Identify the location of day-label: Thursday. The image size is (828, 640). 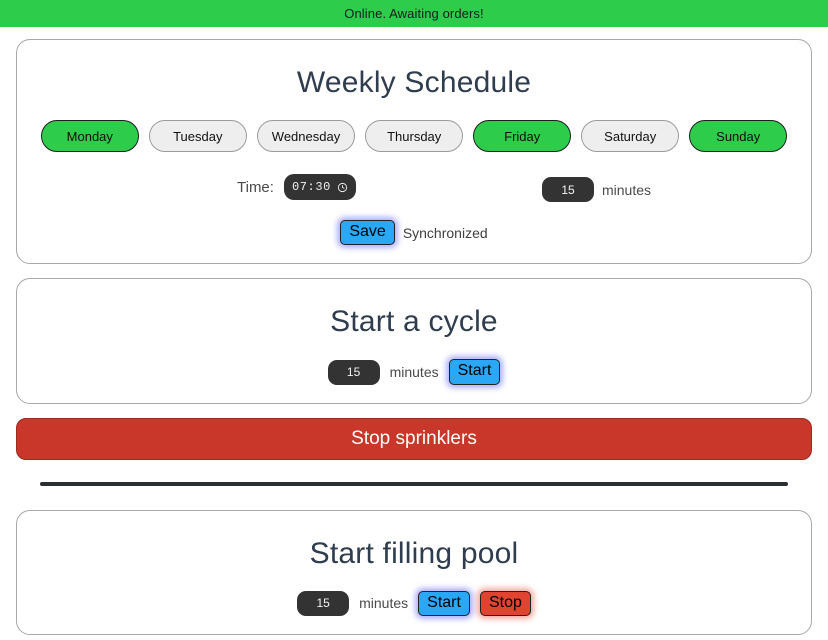
(414, 136).